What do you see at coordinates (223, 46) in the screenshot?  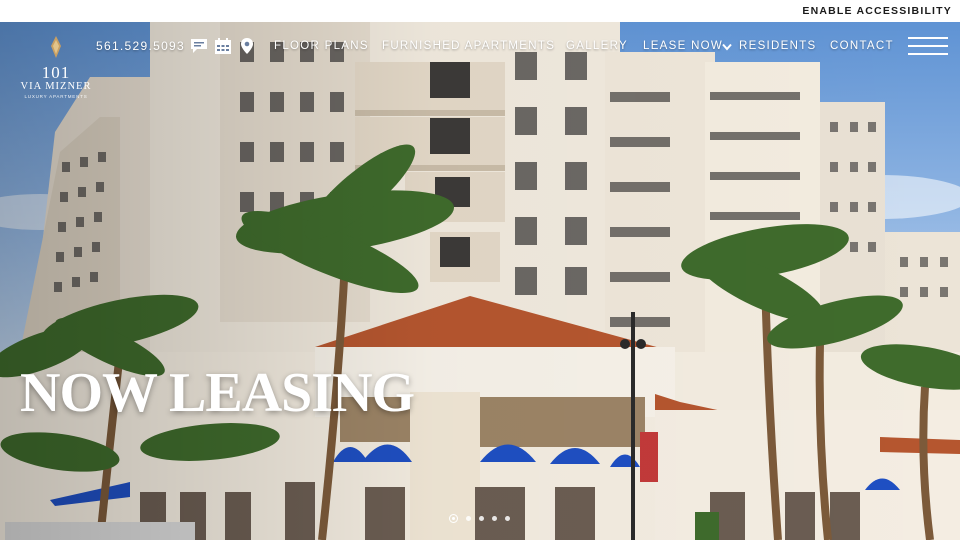 I see `calendar-icon` at bounding box center [223, 46].